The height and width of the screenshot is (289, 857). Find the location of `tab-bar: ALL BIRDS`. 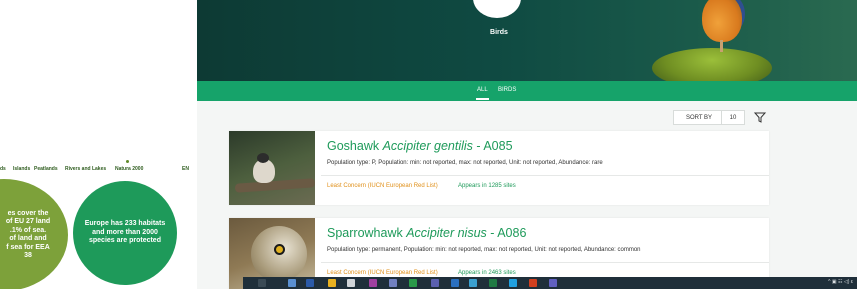

tab-bar: ALL BIRDS is located at coordinates (527, 91).